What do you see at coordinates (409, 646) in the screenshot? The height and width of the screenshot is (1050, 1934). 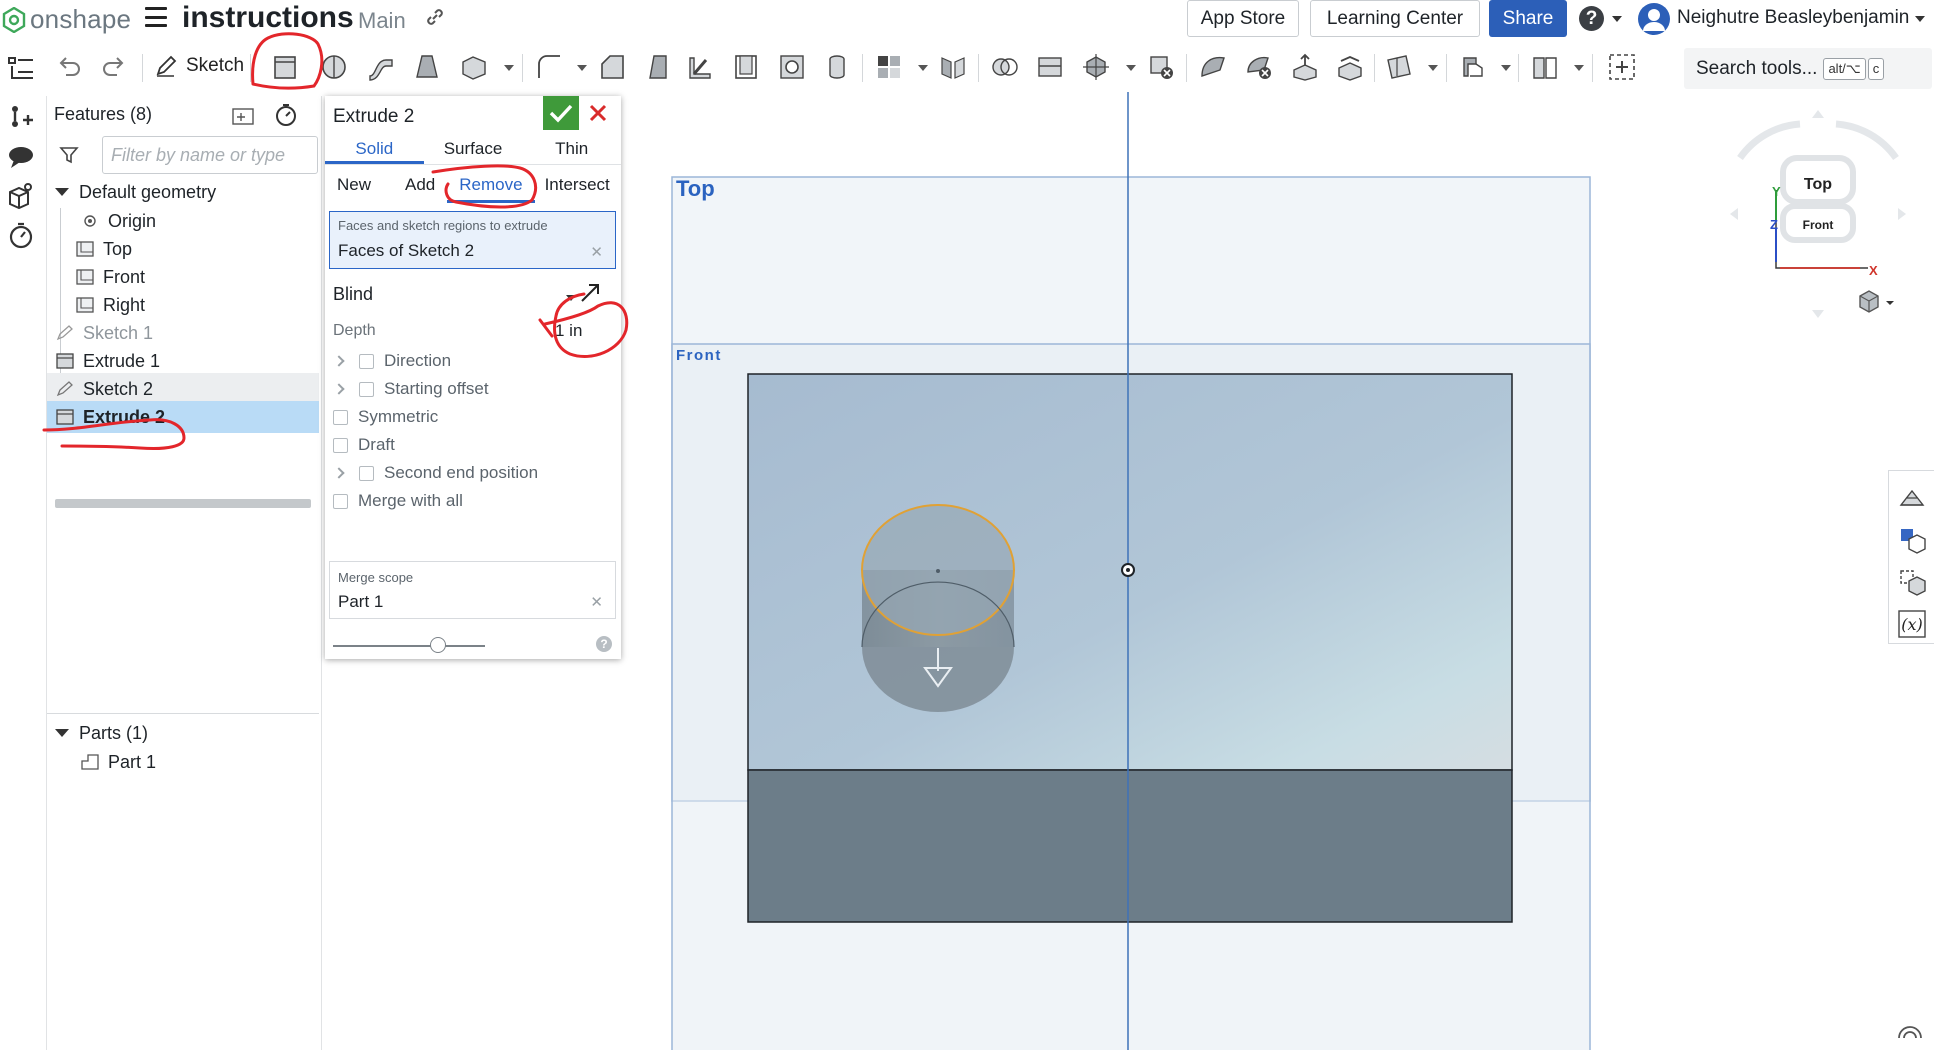 I see `preview-slider-track` at bounding box center [409, 646].